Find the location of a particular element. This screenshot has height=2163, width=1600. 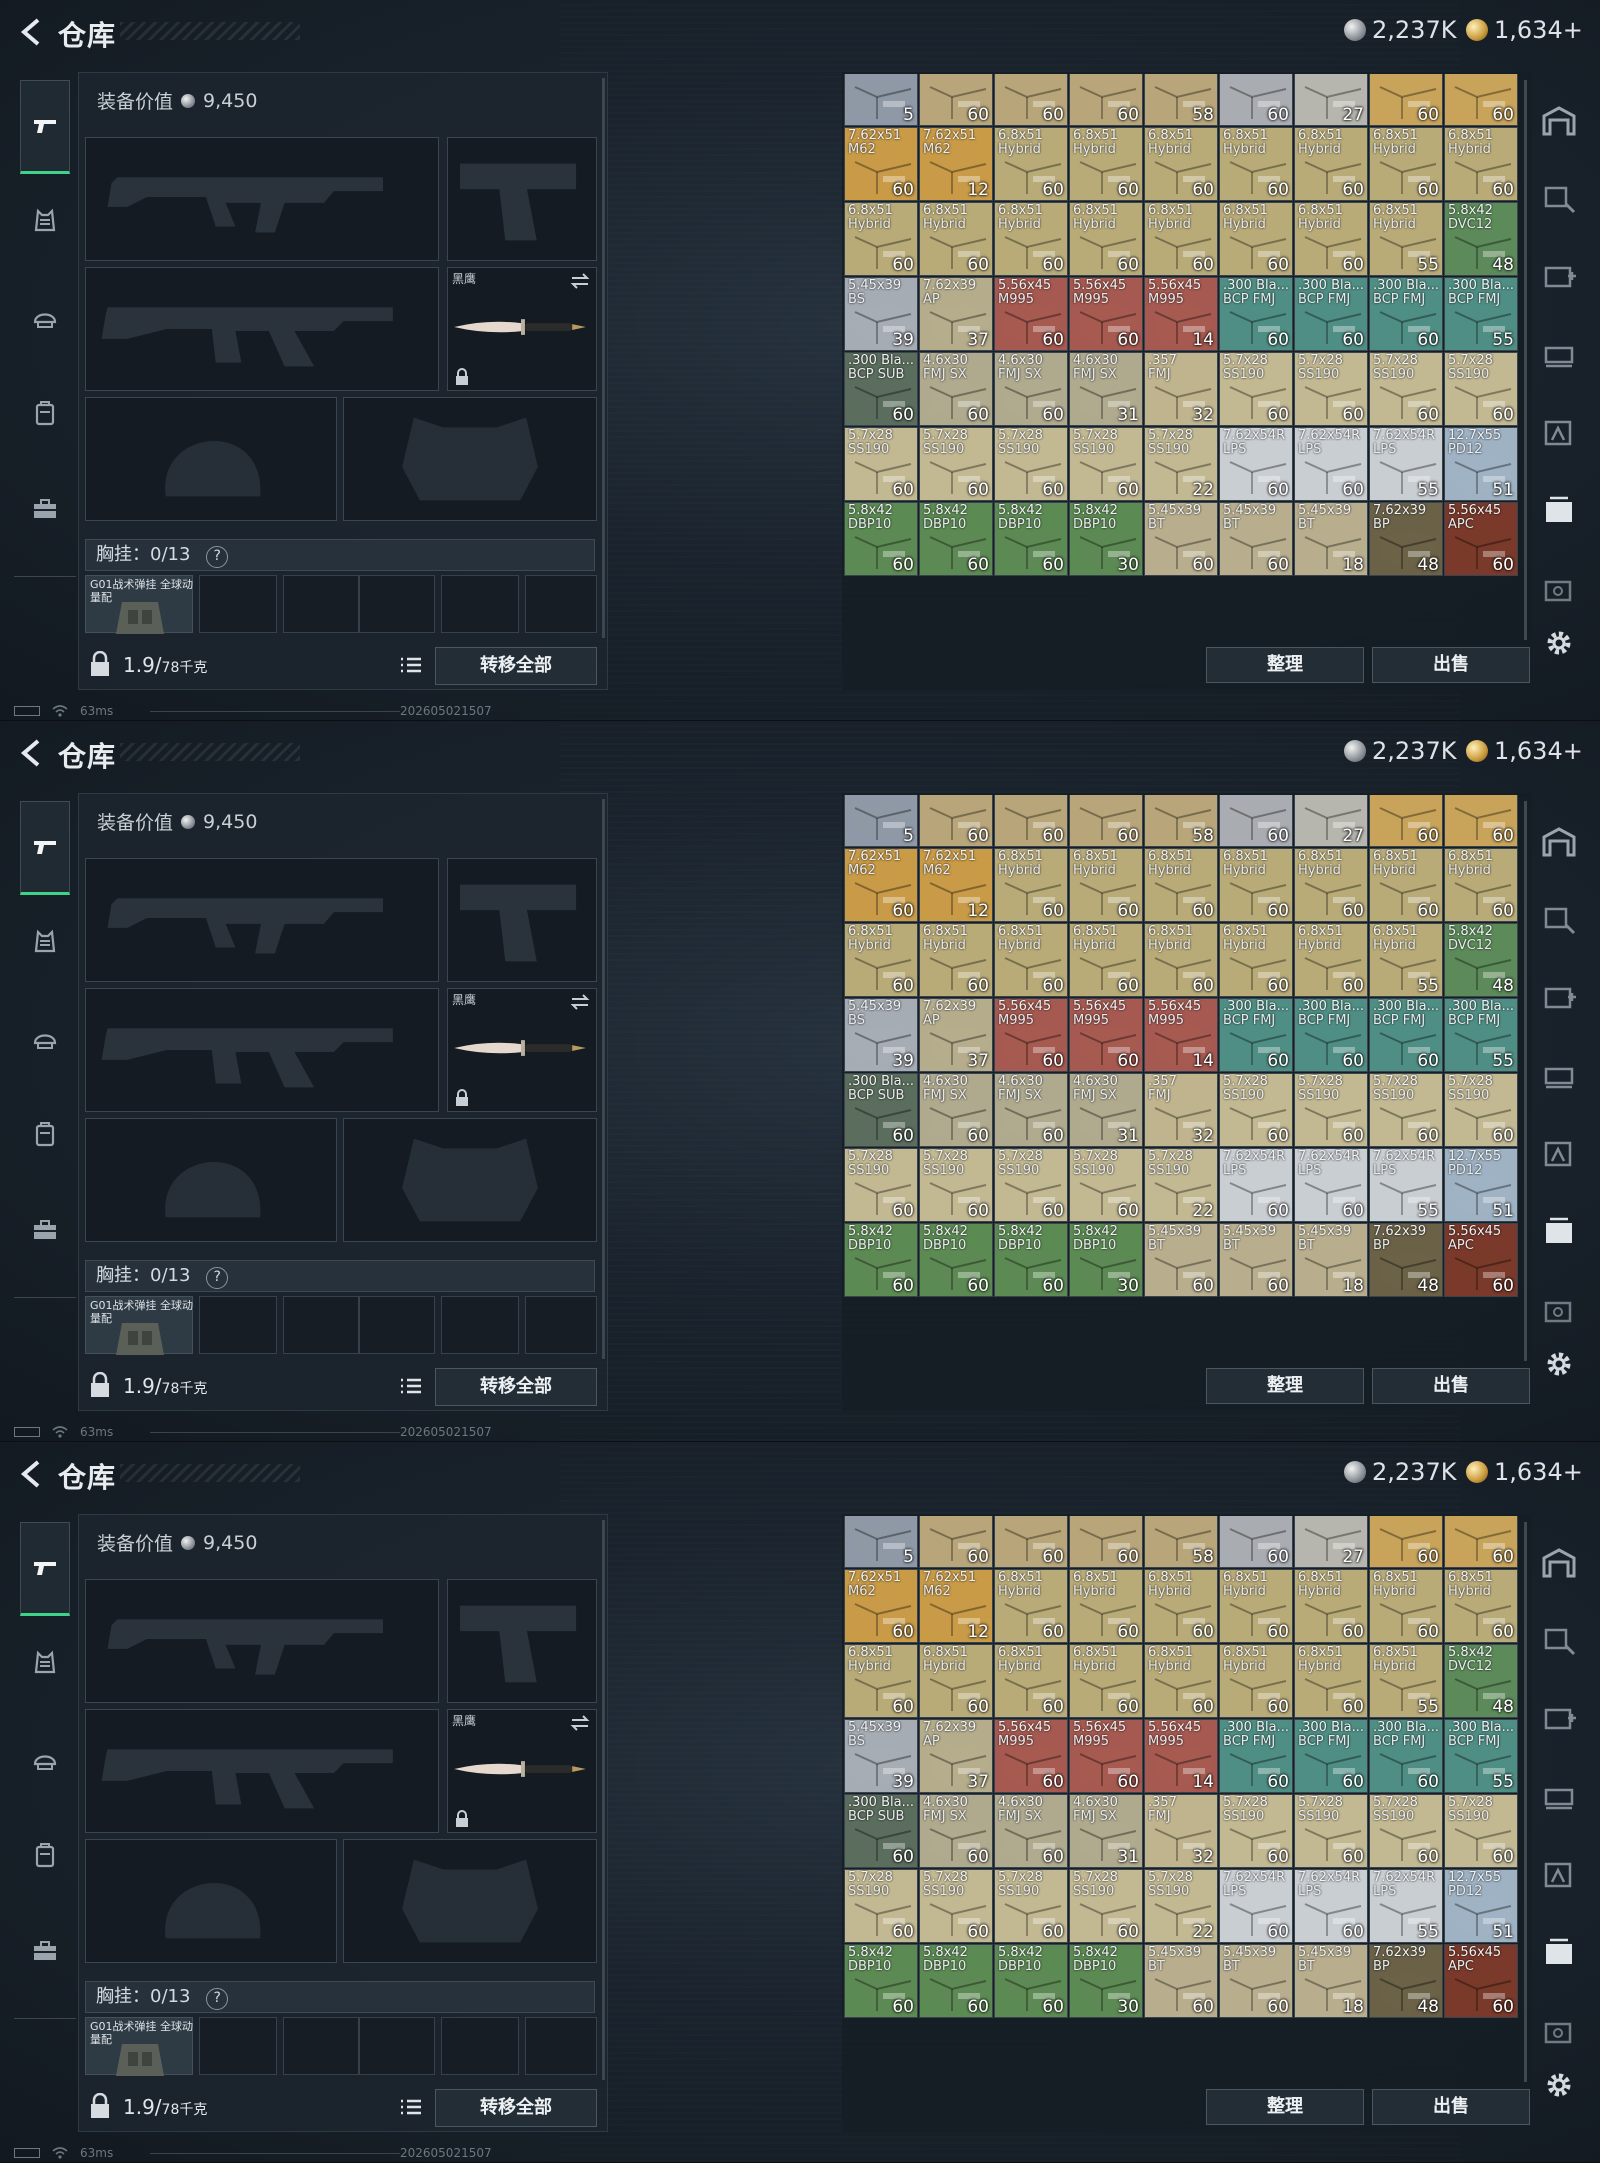

help-icon: ? is located at coordinates (217, 557).